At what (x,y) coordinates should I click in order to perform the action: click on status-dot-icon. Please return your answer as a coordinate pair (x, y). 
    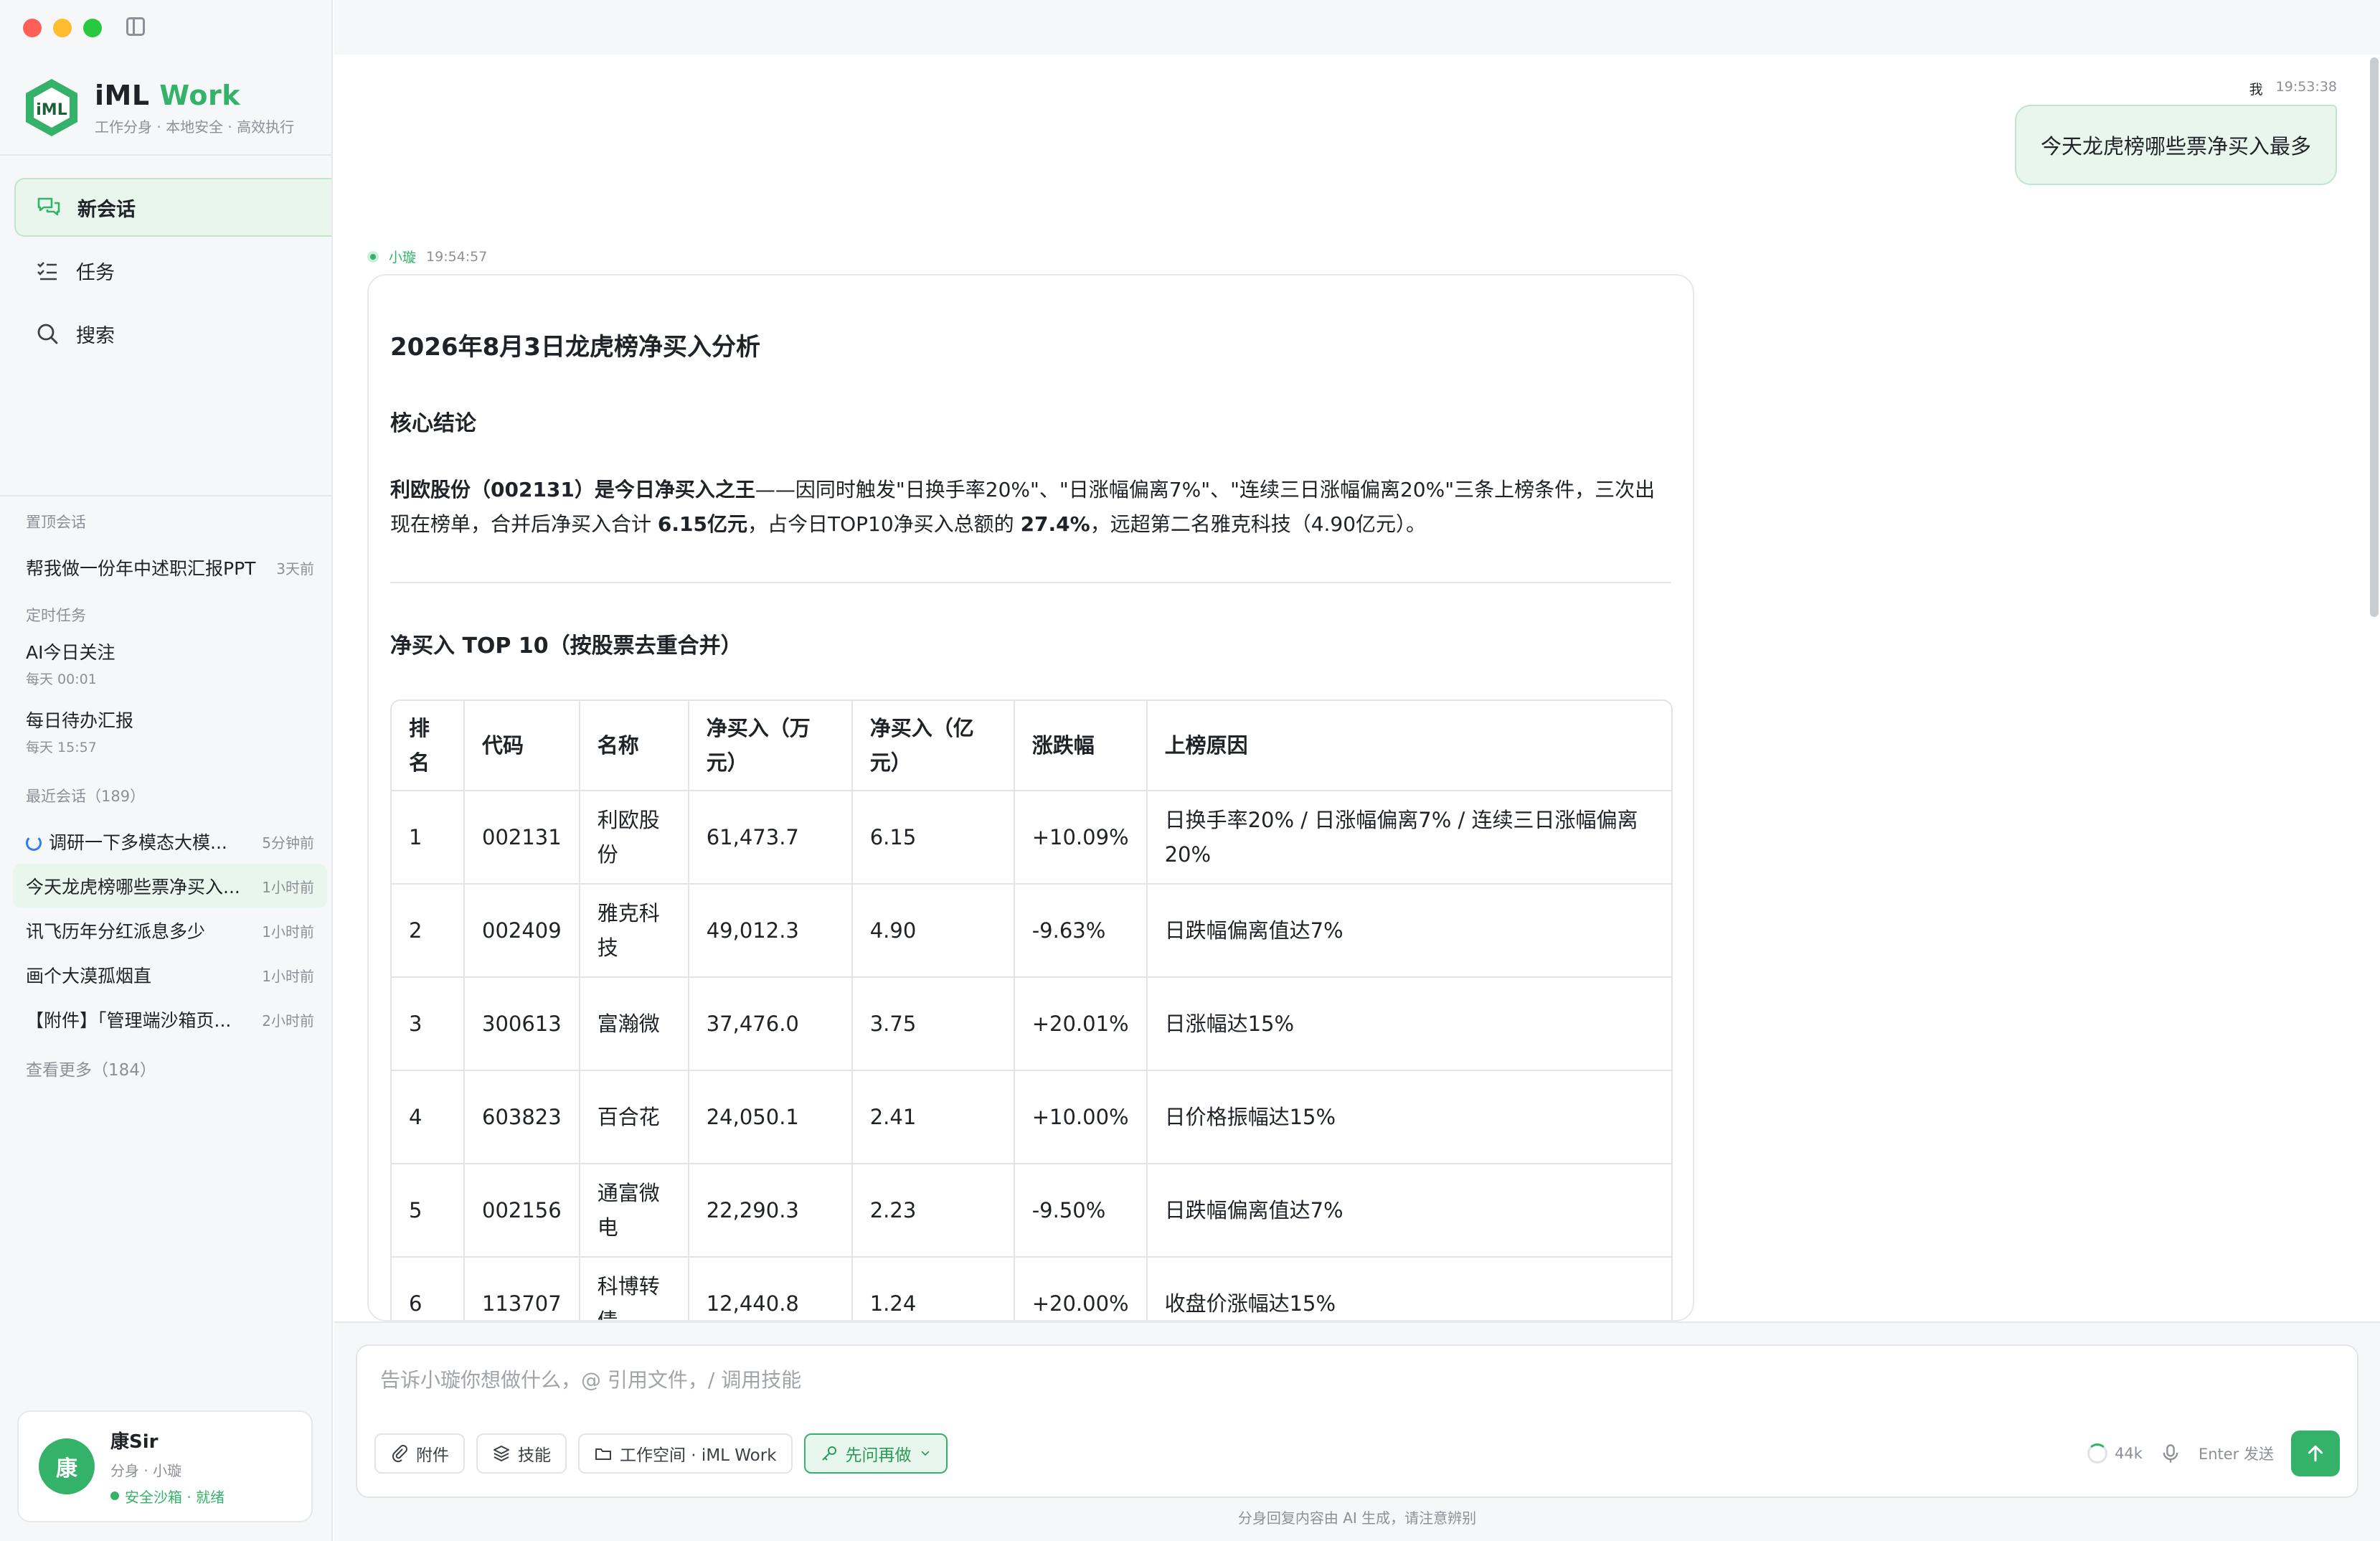
    Looking at the image, I should click on (114, 1495).